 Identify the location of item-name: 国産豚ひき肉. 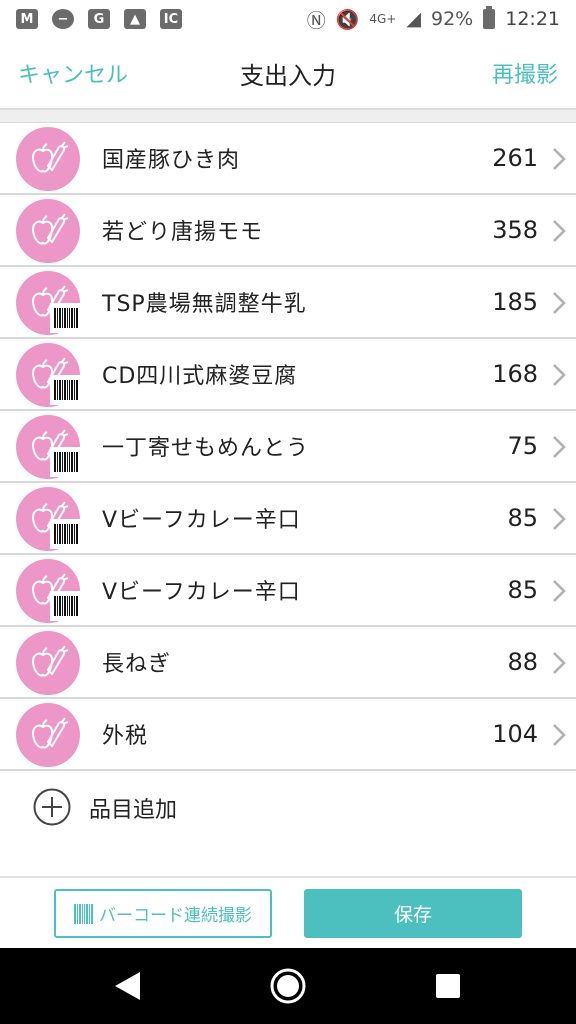
(171, 160).